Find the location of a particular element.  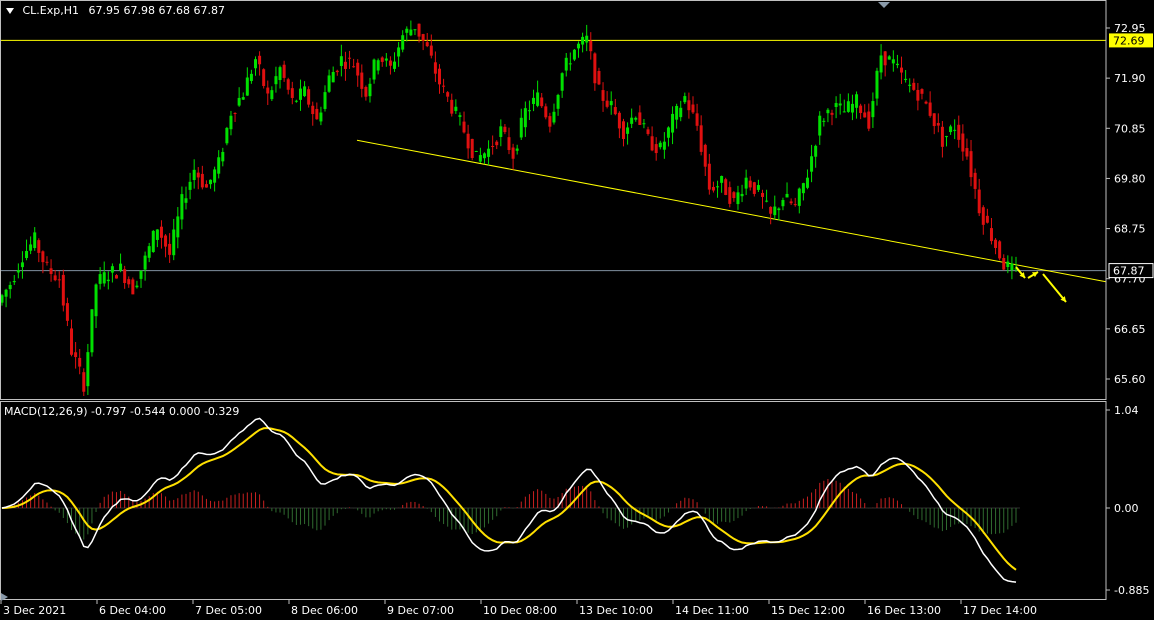

price-tick-label: 72.95 is located at coordinates (1130, 28).